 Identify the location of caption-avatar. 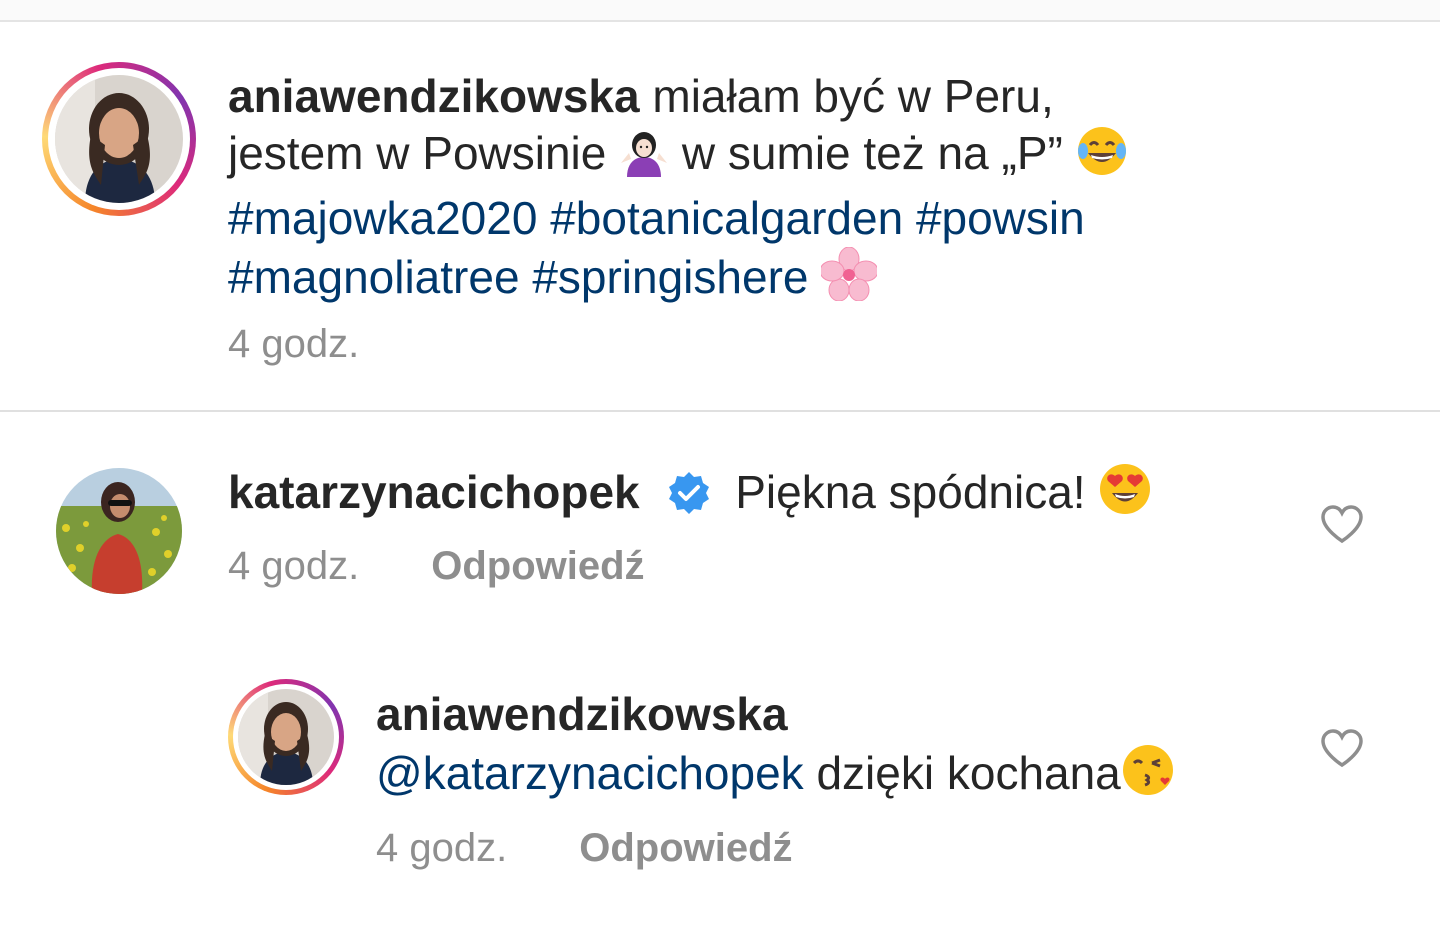
(119, 139).